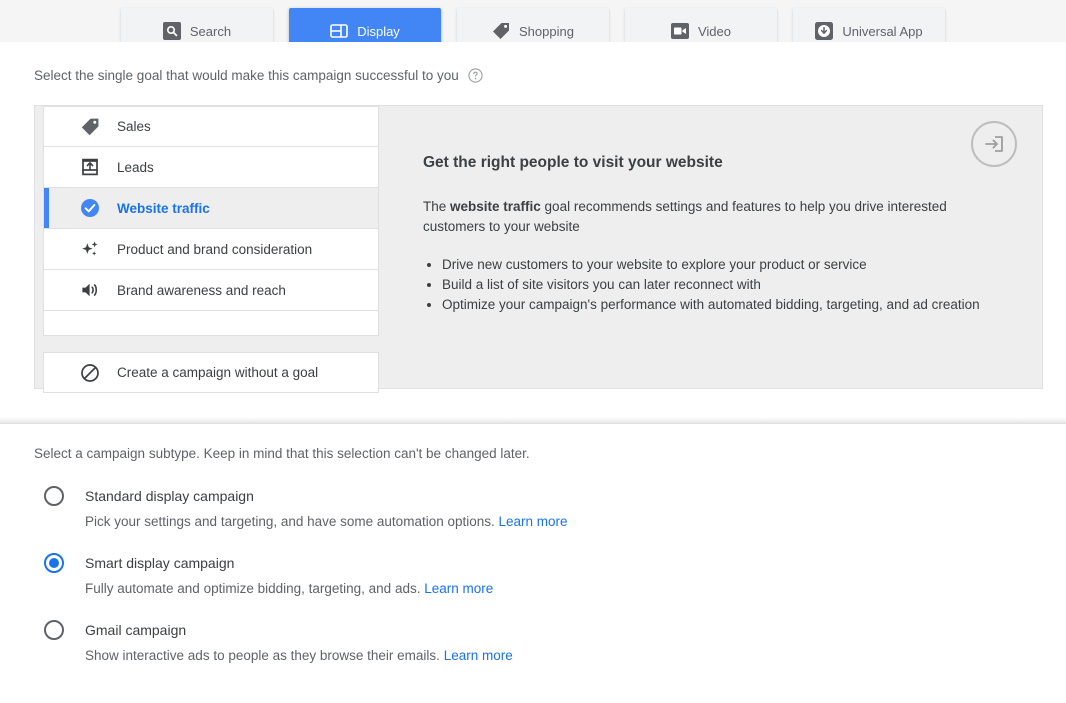 The image size is (1066, 703). I want to click on radio-smart-display, so click(54, 563).